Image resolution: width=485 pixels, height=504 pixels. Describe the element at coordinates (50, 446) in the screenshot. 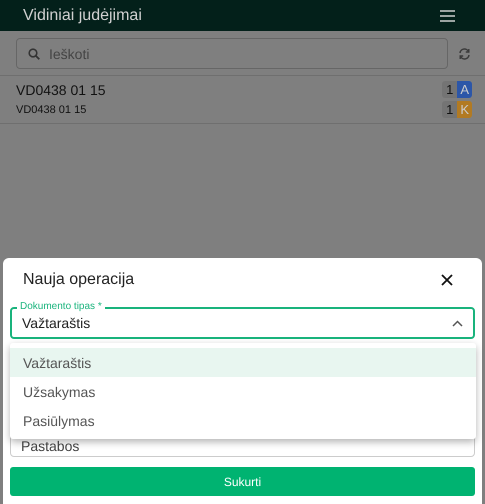

I see `notes-placeholder: Pastabos` at that location.